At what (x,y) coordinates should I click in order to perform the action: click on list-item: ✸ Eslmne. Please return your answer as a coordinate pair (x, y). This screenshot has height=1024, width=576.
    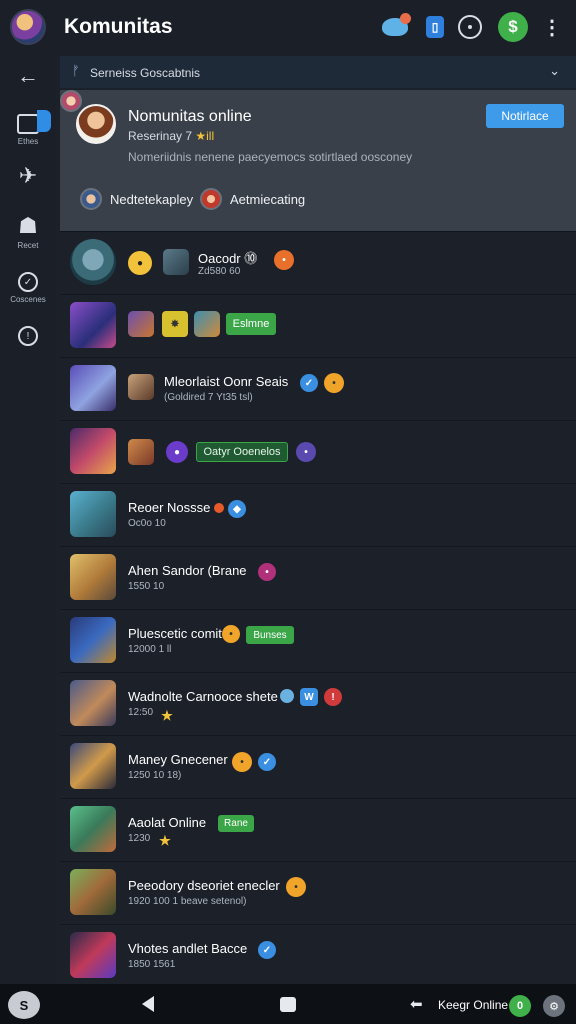
    Looking at the image, I should click on (318, 326).